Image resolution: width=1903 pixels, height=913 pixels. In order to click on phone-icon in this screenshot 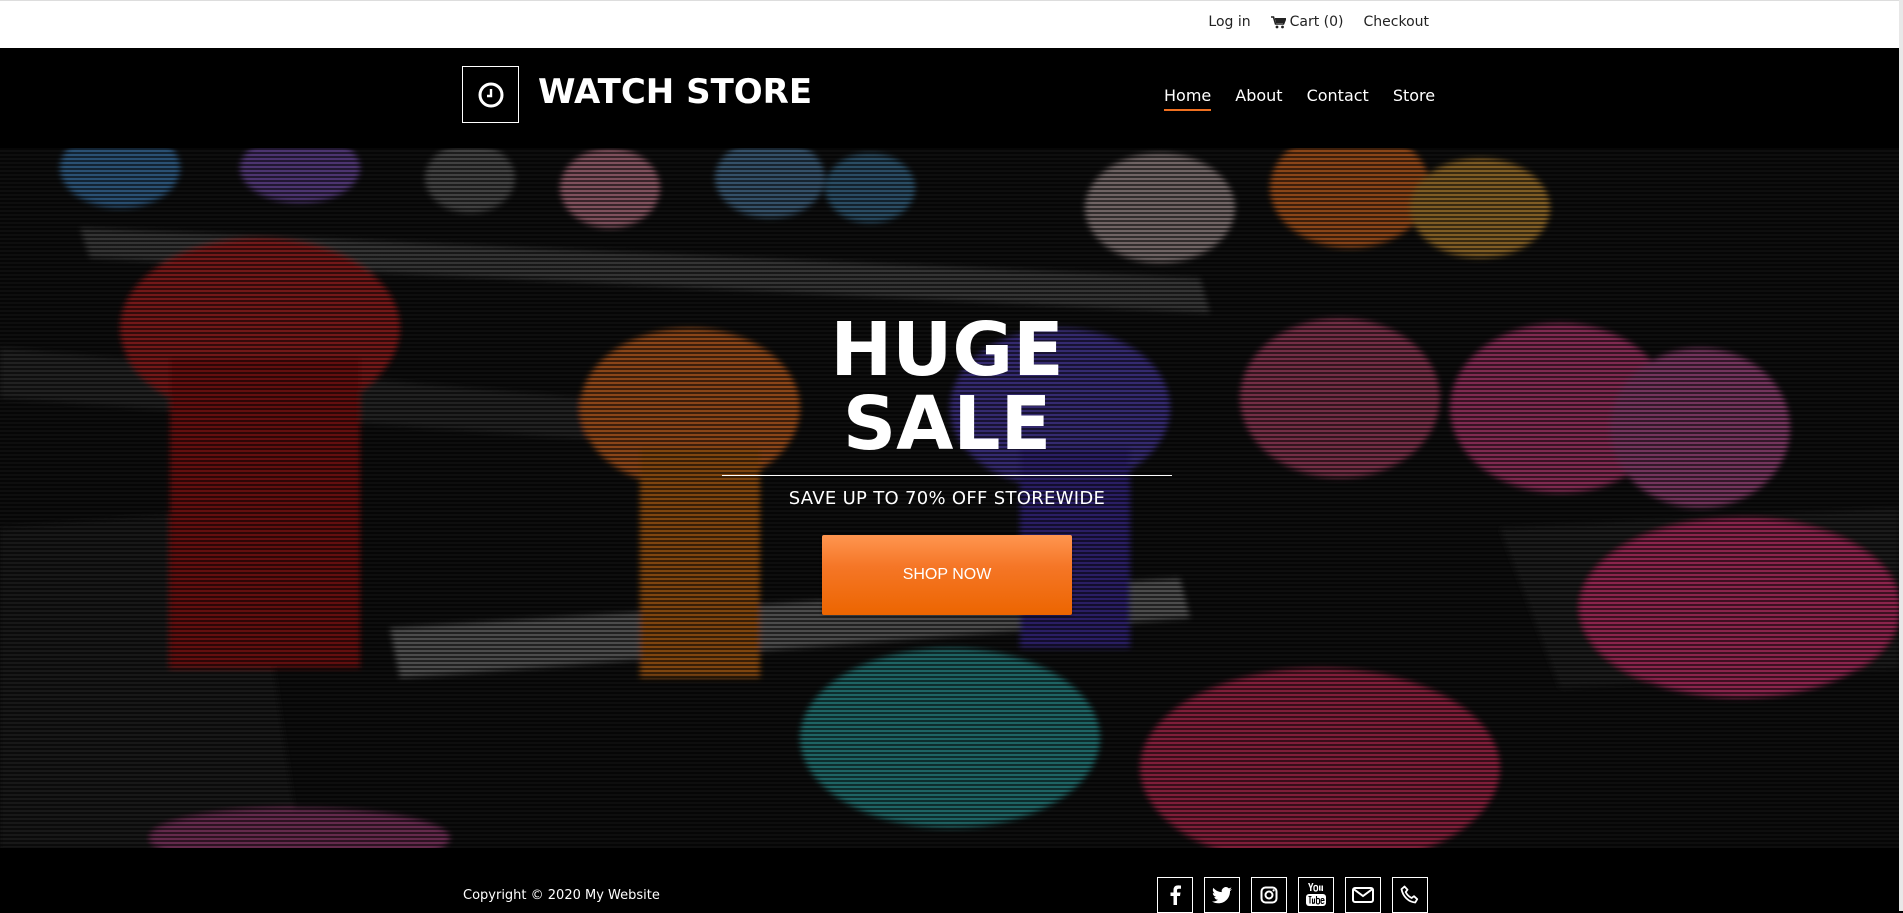, I will do `click(1409, 894)`.